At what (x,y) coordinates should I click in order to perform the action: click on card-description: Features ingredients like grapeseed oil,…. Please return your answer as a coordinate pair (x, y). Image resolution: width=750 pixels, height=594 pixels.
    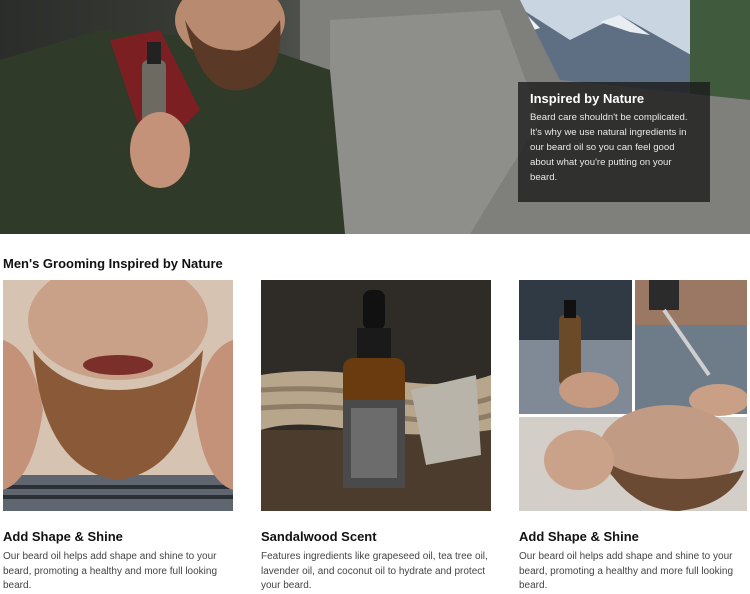
    Looking at the image, I should click on (374, 571).